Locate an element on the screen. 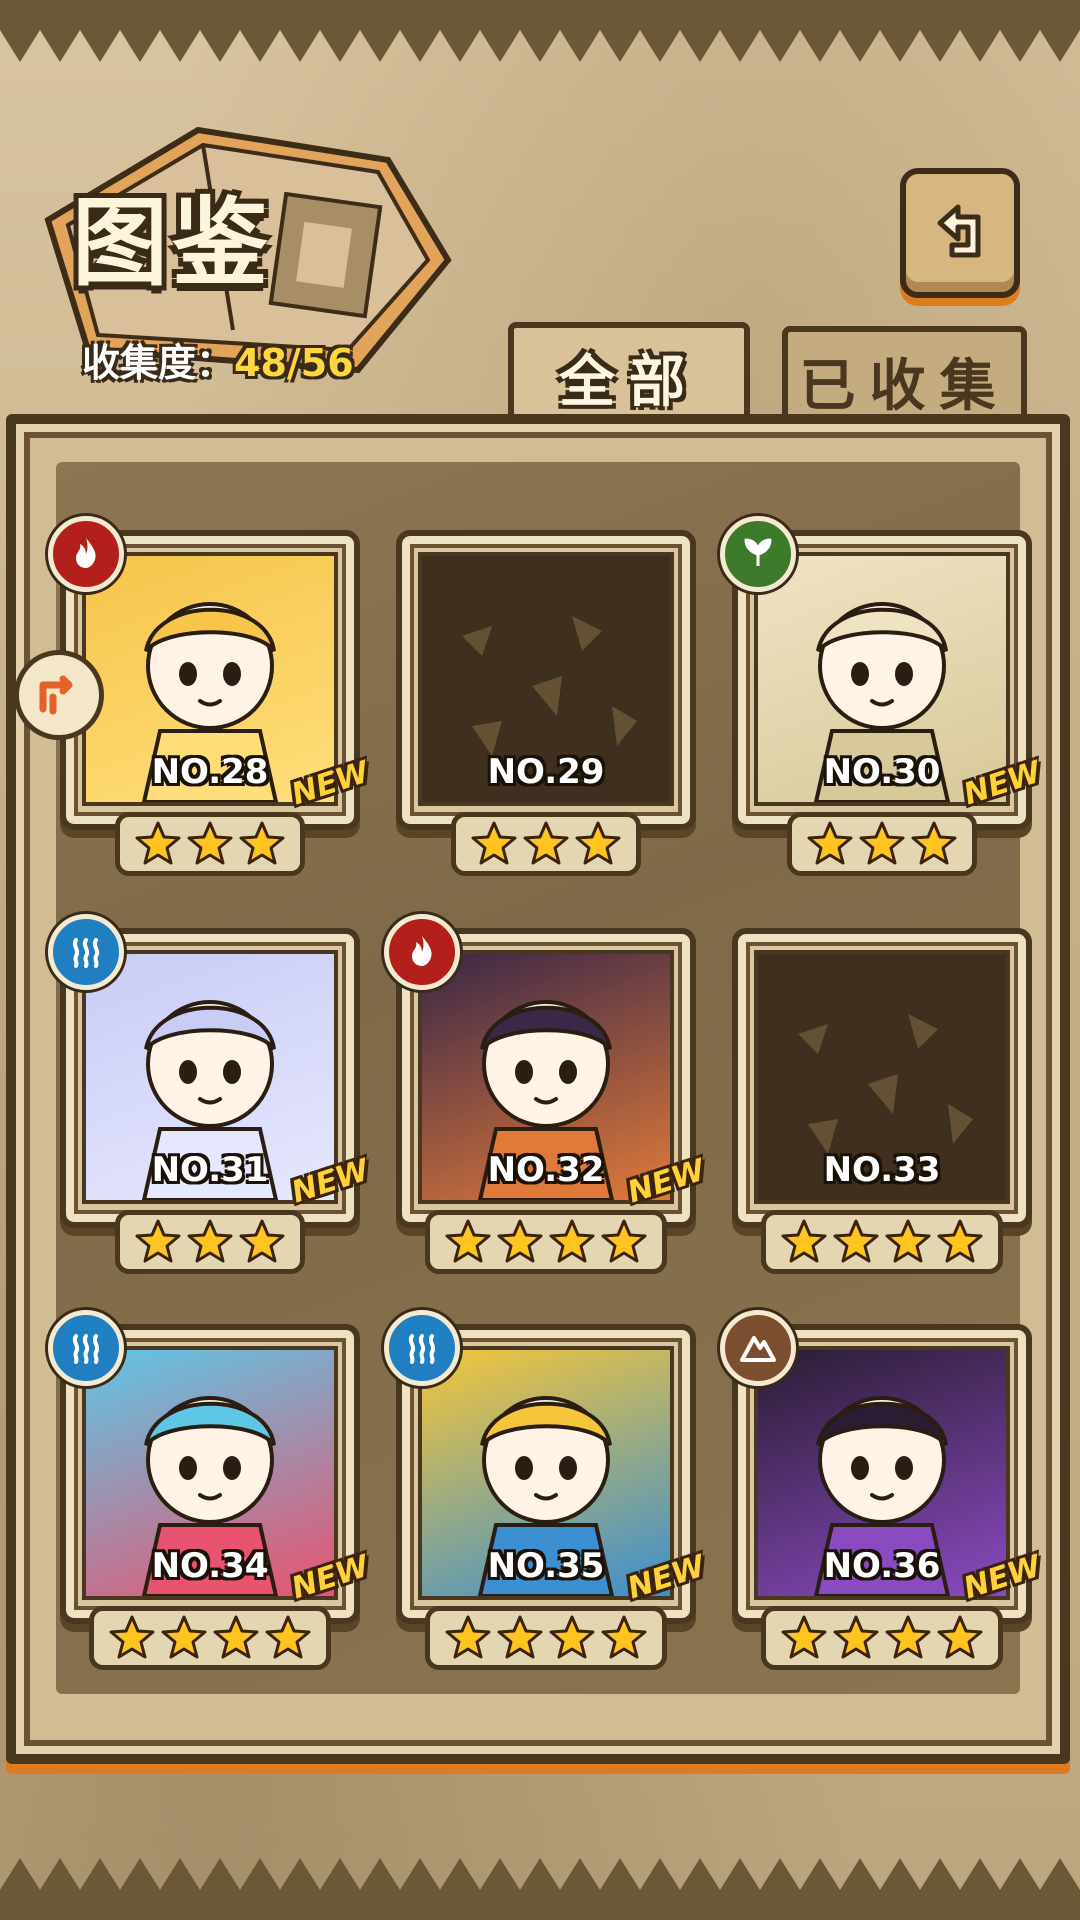 The height and width of the screenshot is (1920, 1080). collection-value: 48/56 is located at coordinates (294, 363).